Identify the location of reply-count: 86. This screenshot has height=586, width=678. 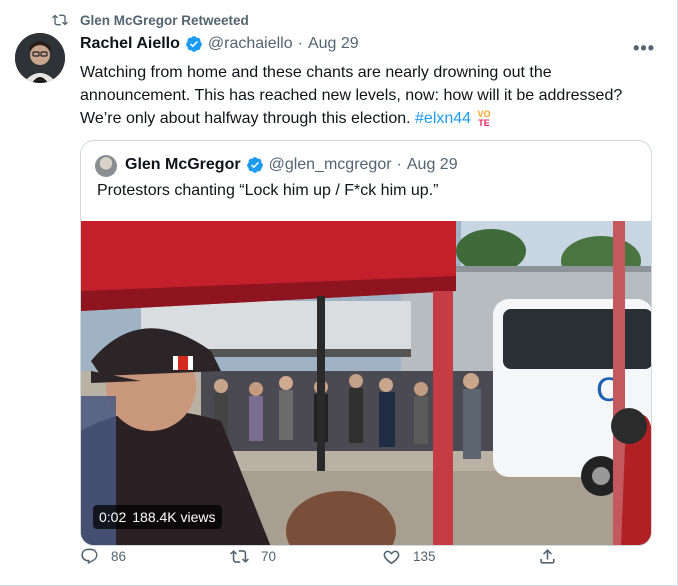
(119, 556).